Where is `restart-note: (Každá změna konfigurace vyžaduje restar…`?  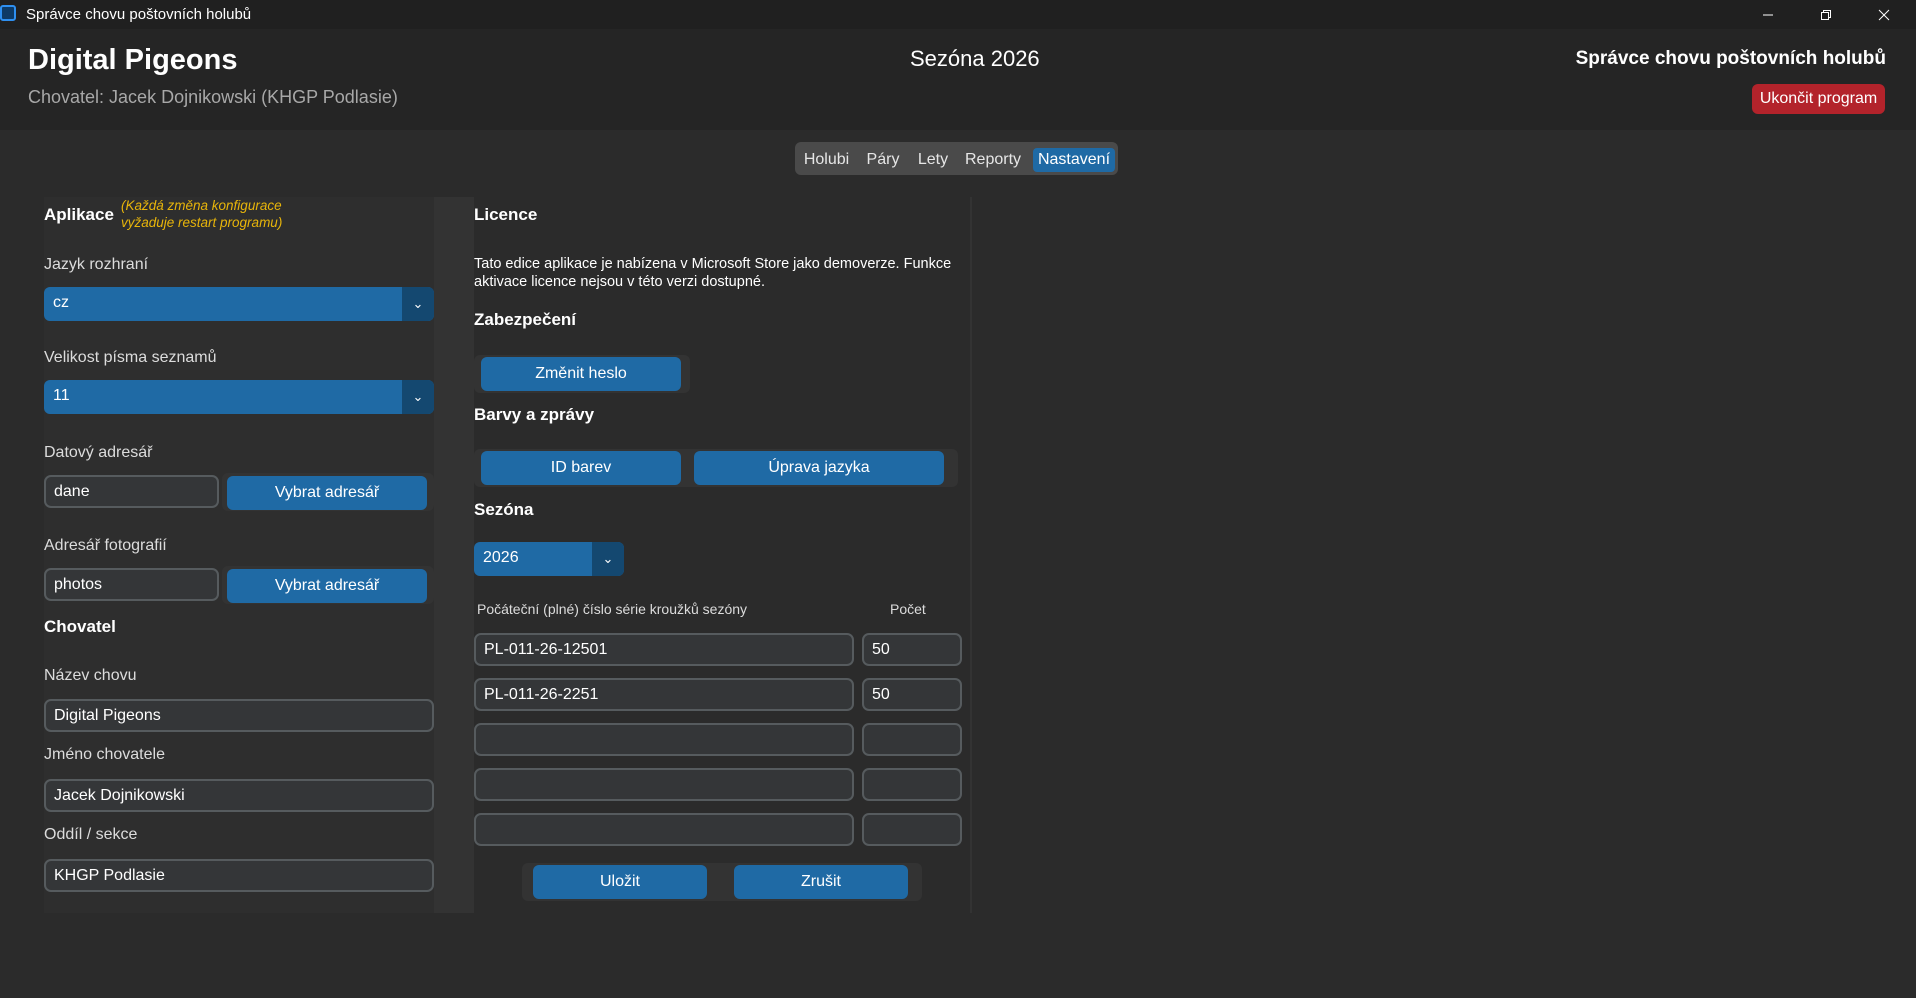 restart-note: (Každá změna konfigurace vyžaduje restar… is located at coordinates (201, 214).